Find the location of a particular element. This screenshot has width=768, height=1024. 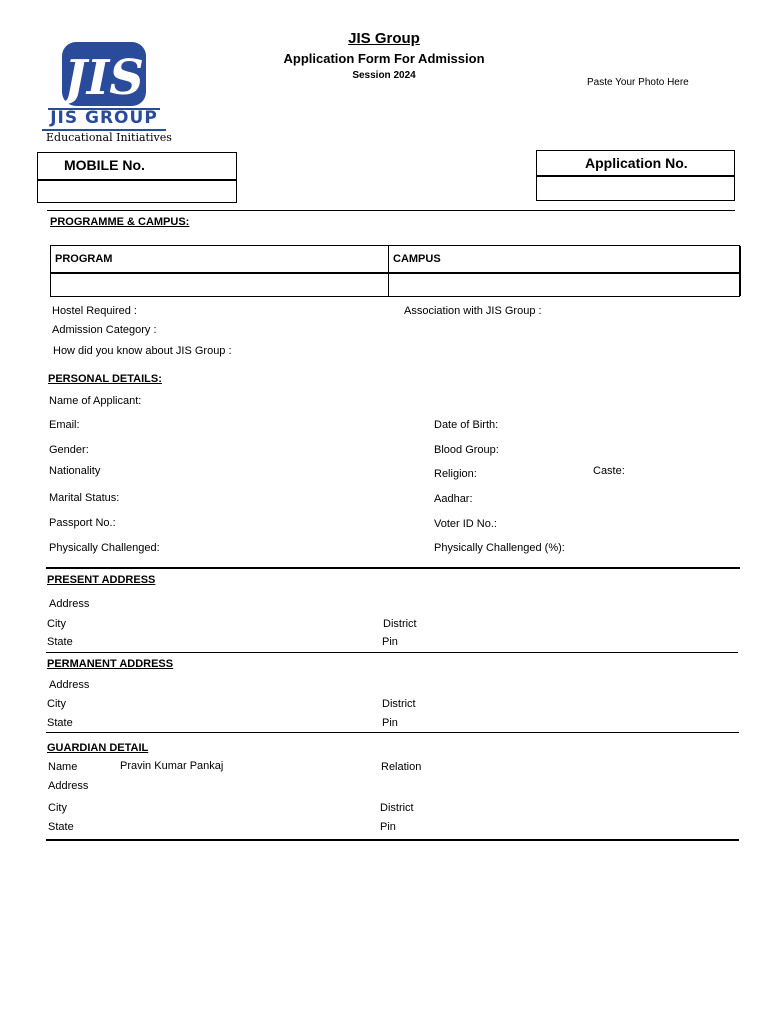

application-label: Application No. is located at coordinates (636, 163).